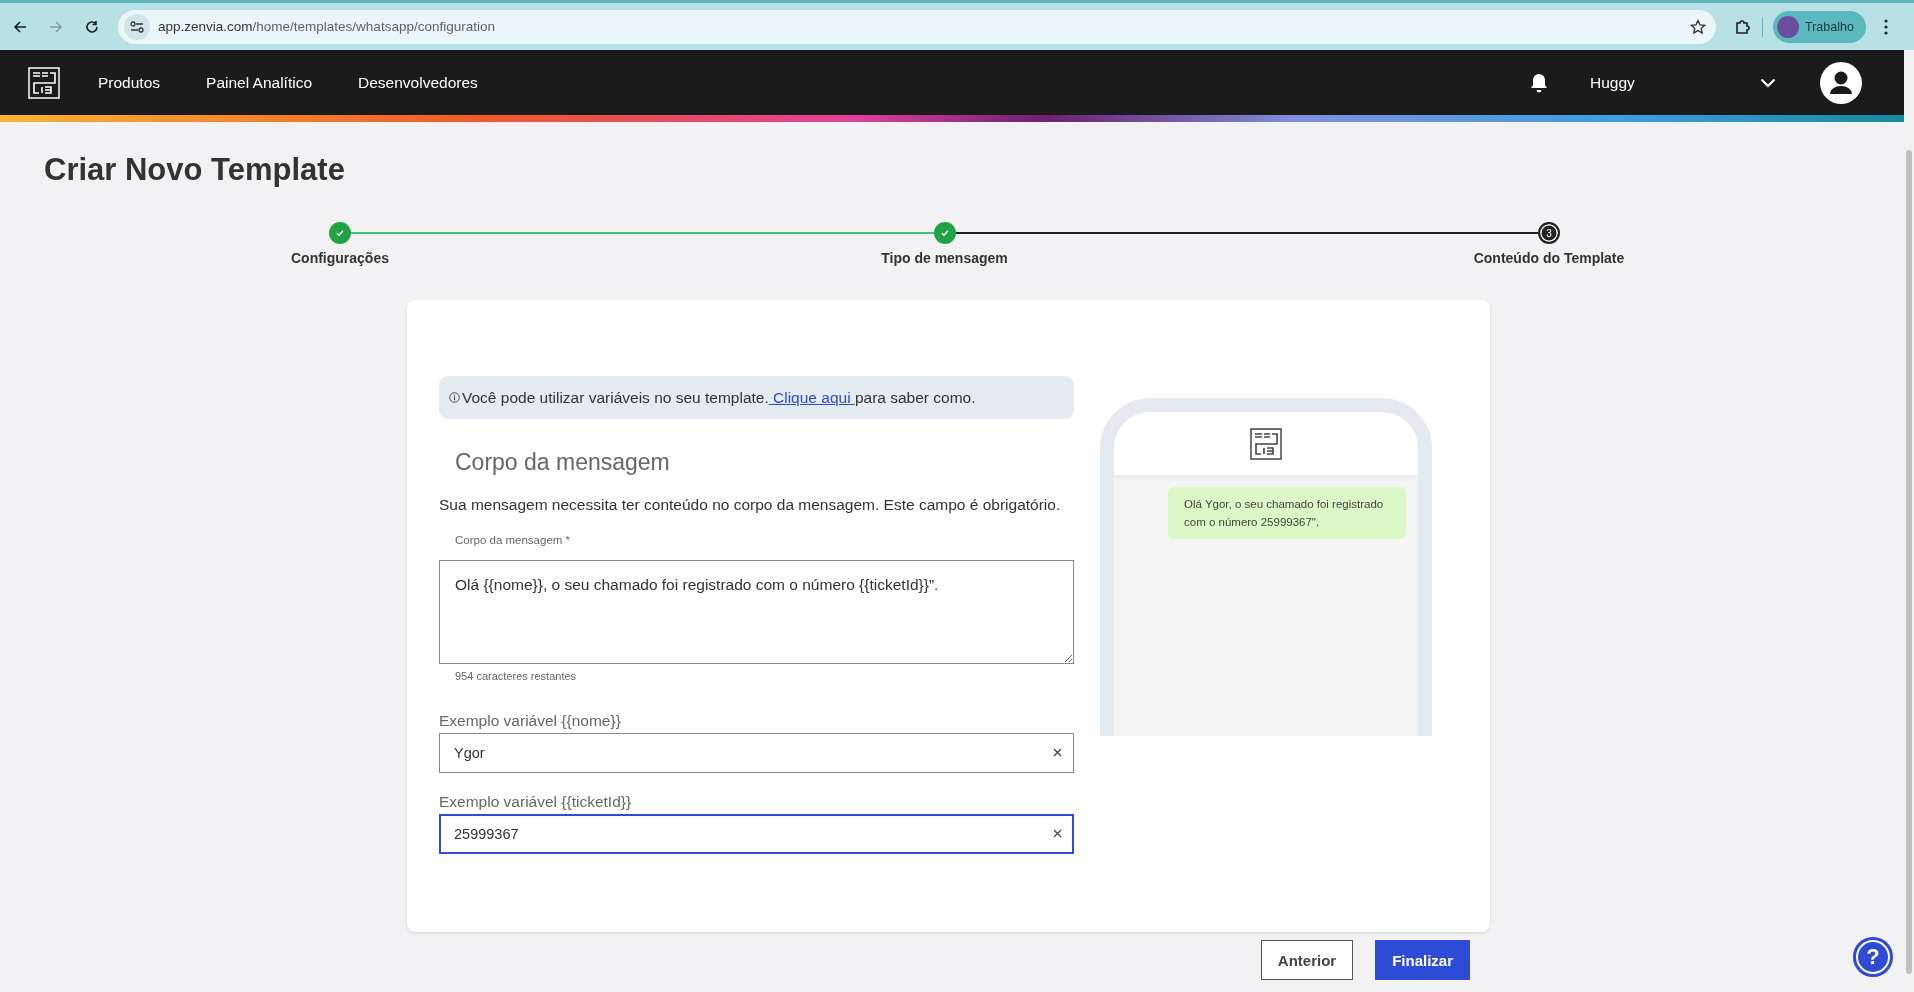 Image resolution: width=1914 pixels, height=992 pixels. I want to click on message-body-field: Olá {{nome}}, o seu chamado foi registrado com o número {{ticketId}}”., so click(756, 612).